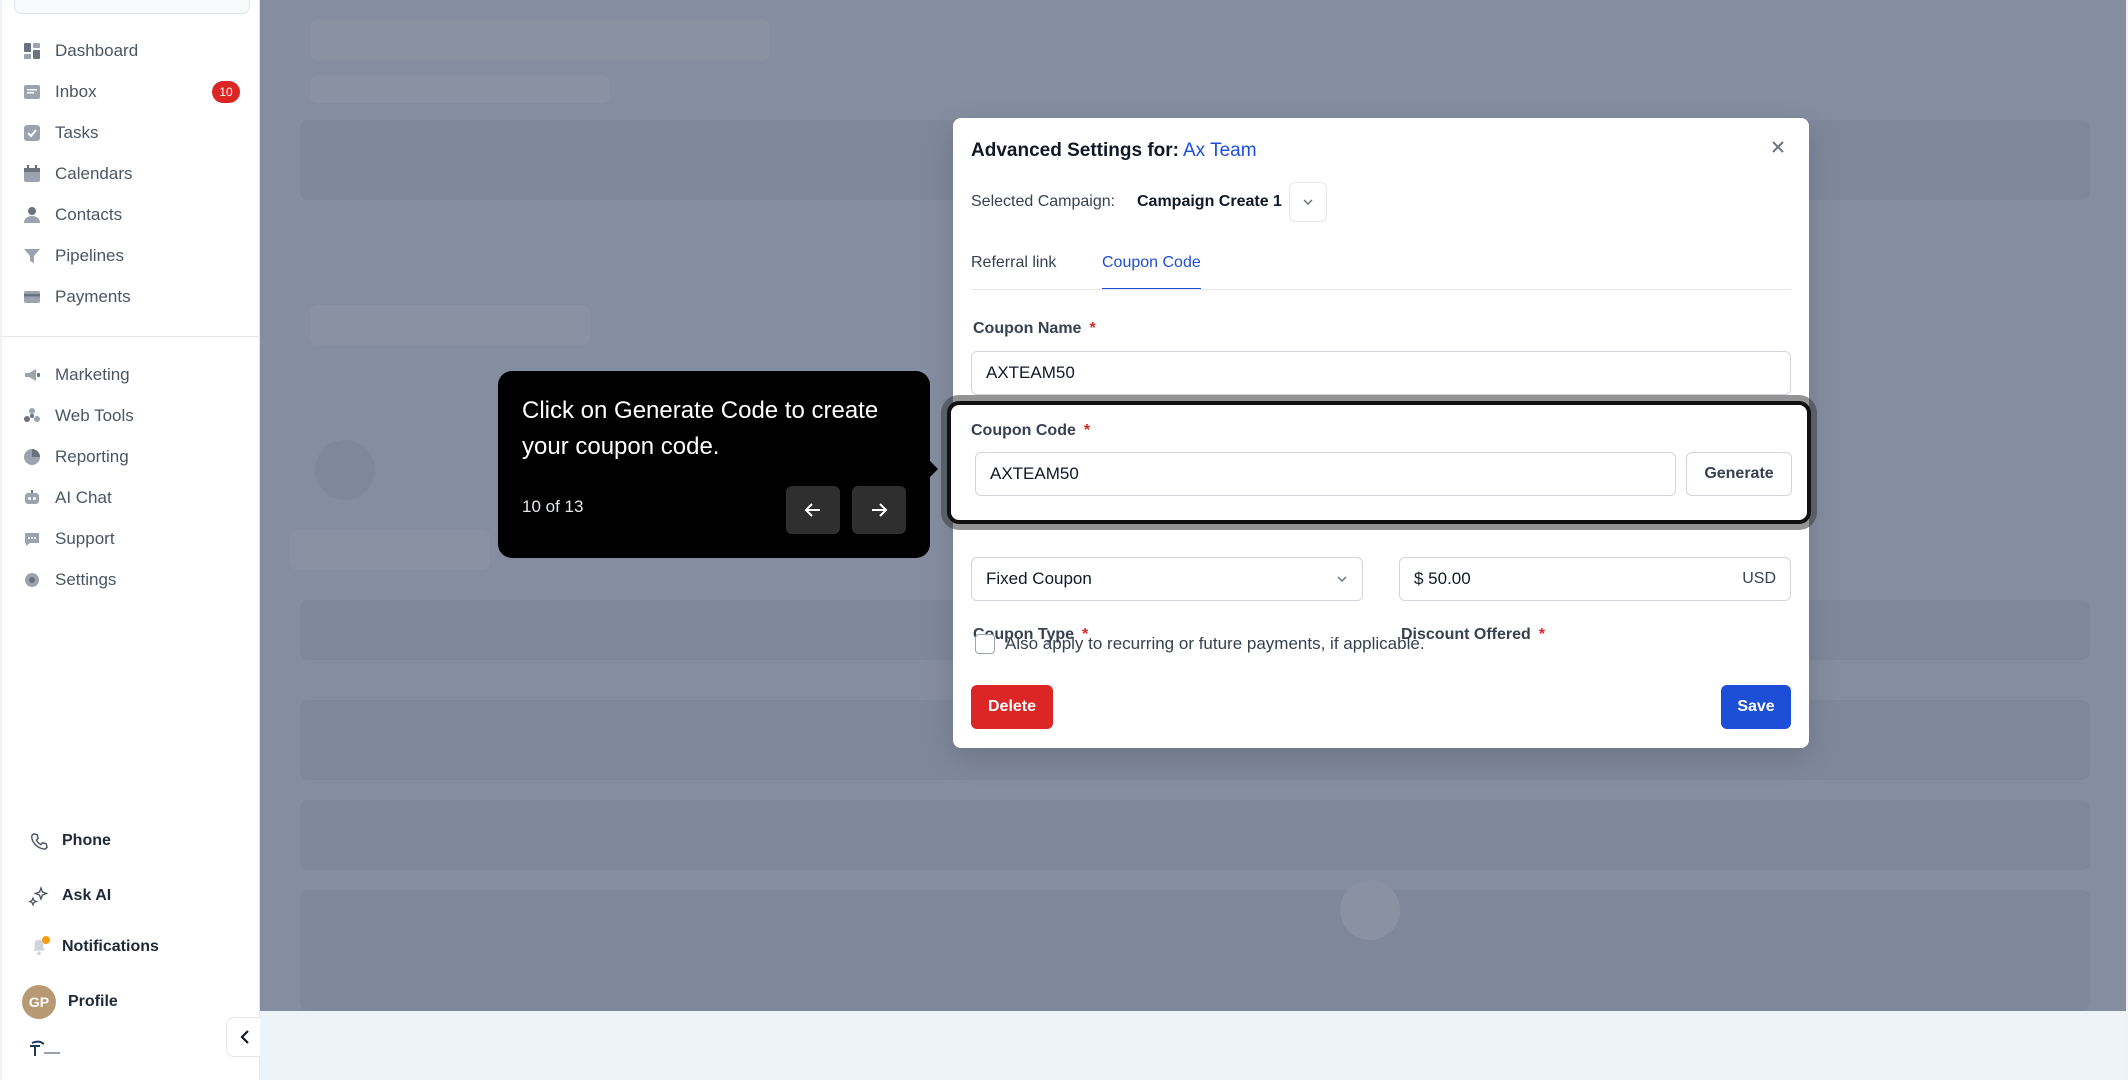 Image resolution: width=2128 pixels, height=1080 pixels. What do you see at coordinates (1381, 289) in the screenshot?
I see `tabs-divider` at bounding box center [1381, 289].